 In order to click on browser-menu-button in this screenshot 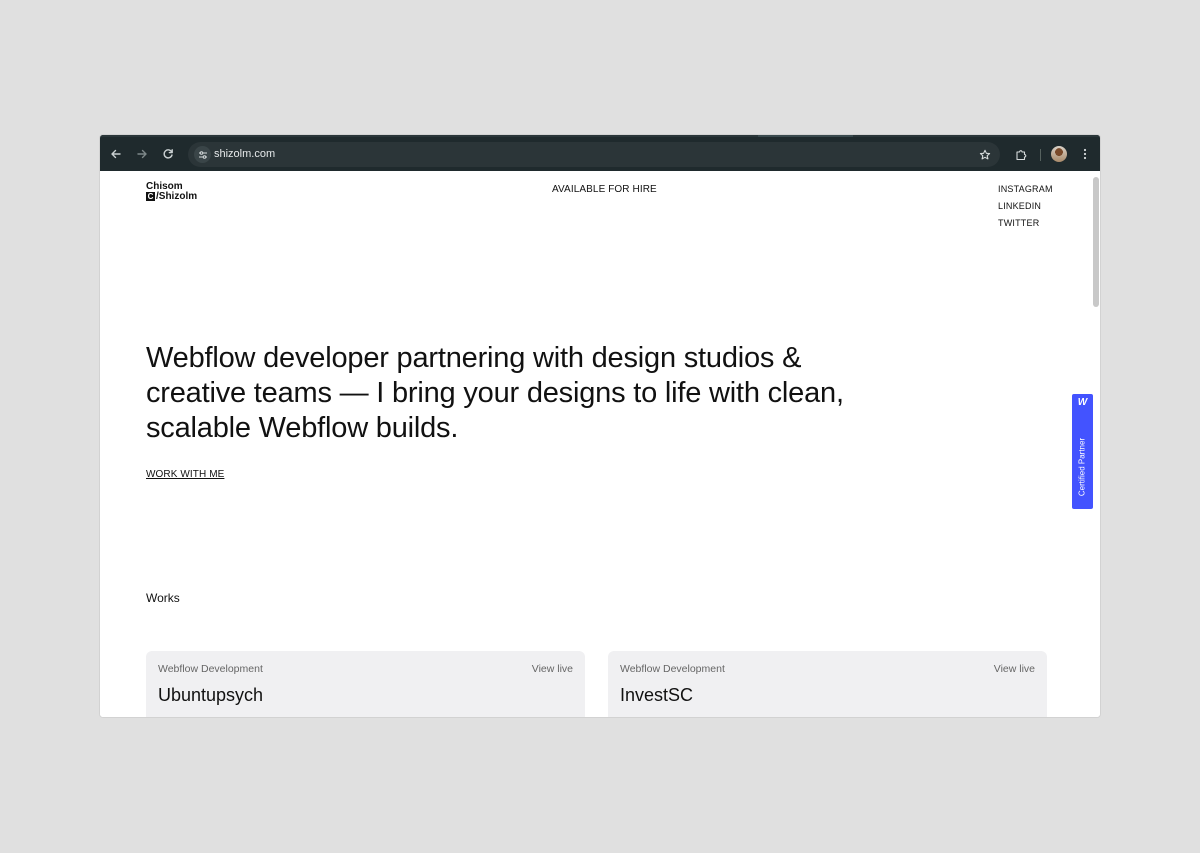, I will do `click(1085, 154)`.